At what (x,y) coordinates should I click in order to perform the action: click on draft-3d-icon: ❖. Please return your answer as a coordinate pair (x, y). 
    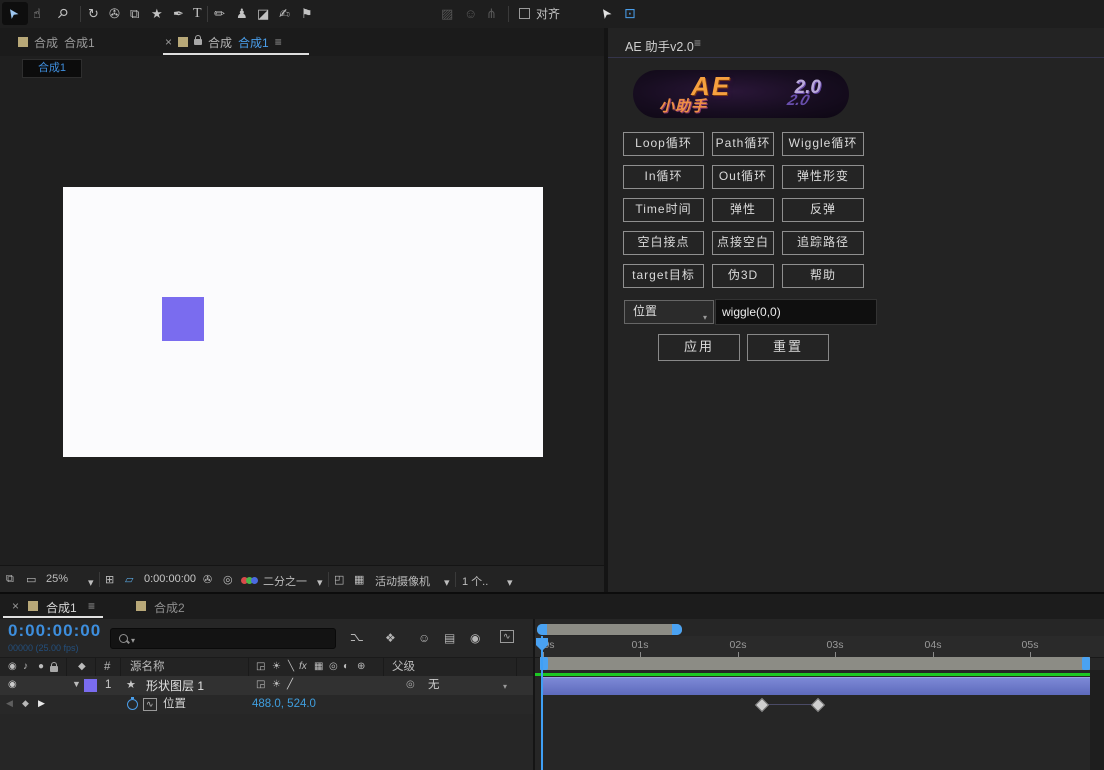
    Looking at the image, I should click on (390, 638).